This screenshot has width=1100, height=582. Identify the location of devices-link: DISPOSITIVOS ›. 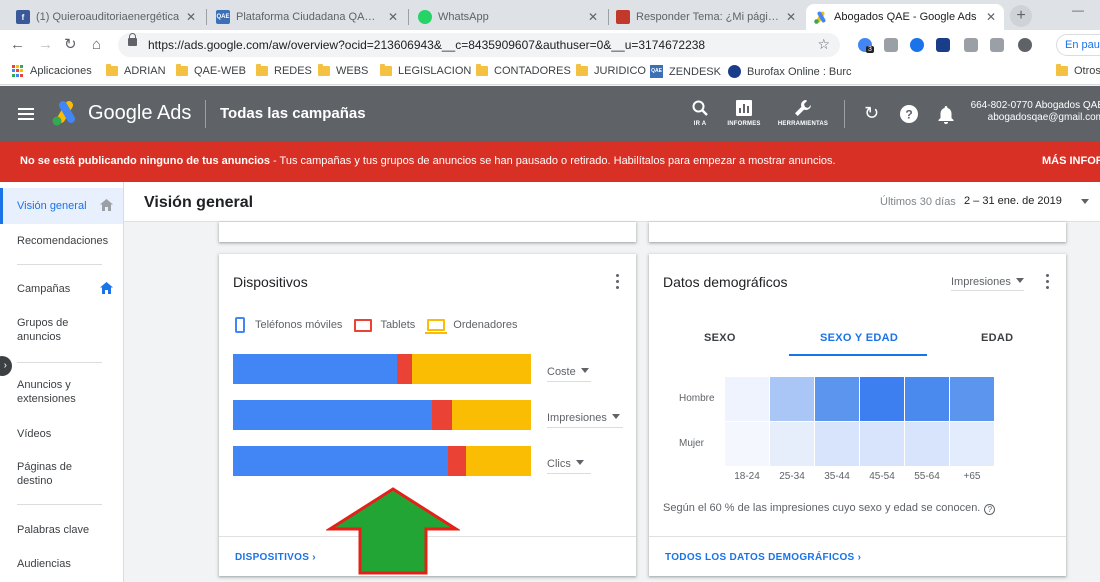
(275, 557).